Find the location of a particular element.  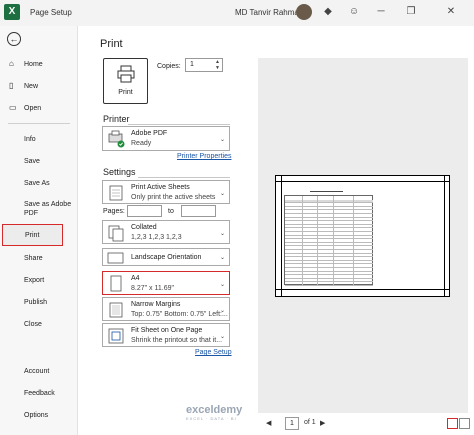

sidebar-item-save: Save is located at coordinates (39, 161).